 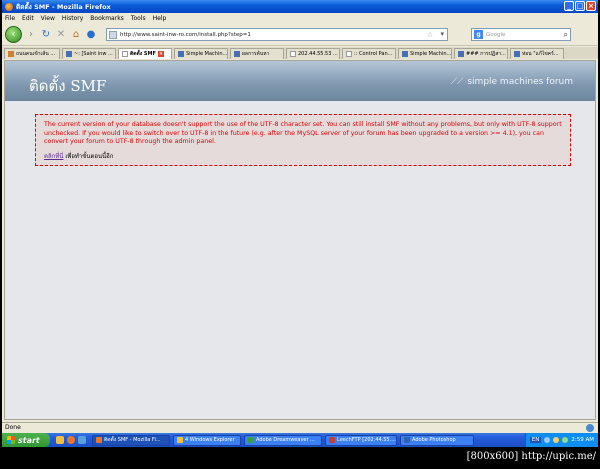 I want to click on window-title: ติดตั้ง SMF - Mozilla Firefox, so click(x=63, y=6).